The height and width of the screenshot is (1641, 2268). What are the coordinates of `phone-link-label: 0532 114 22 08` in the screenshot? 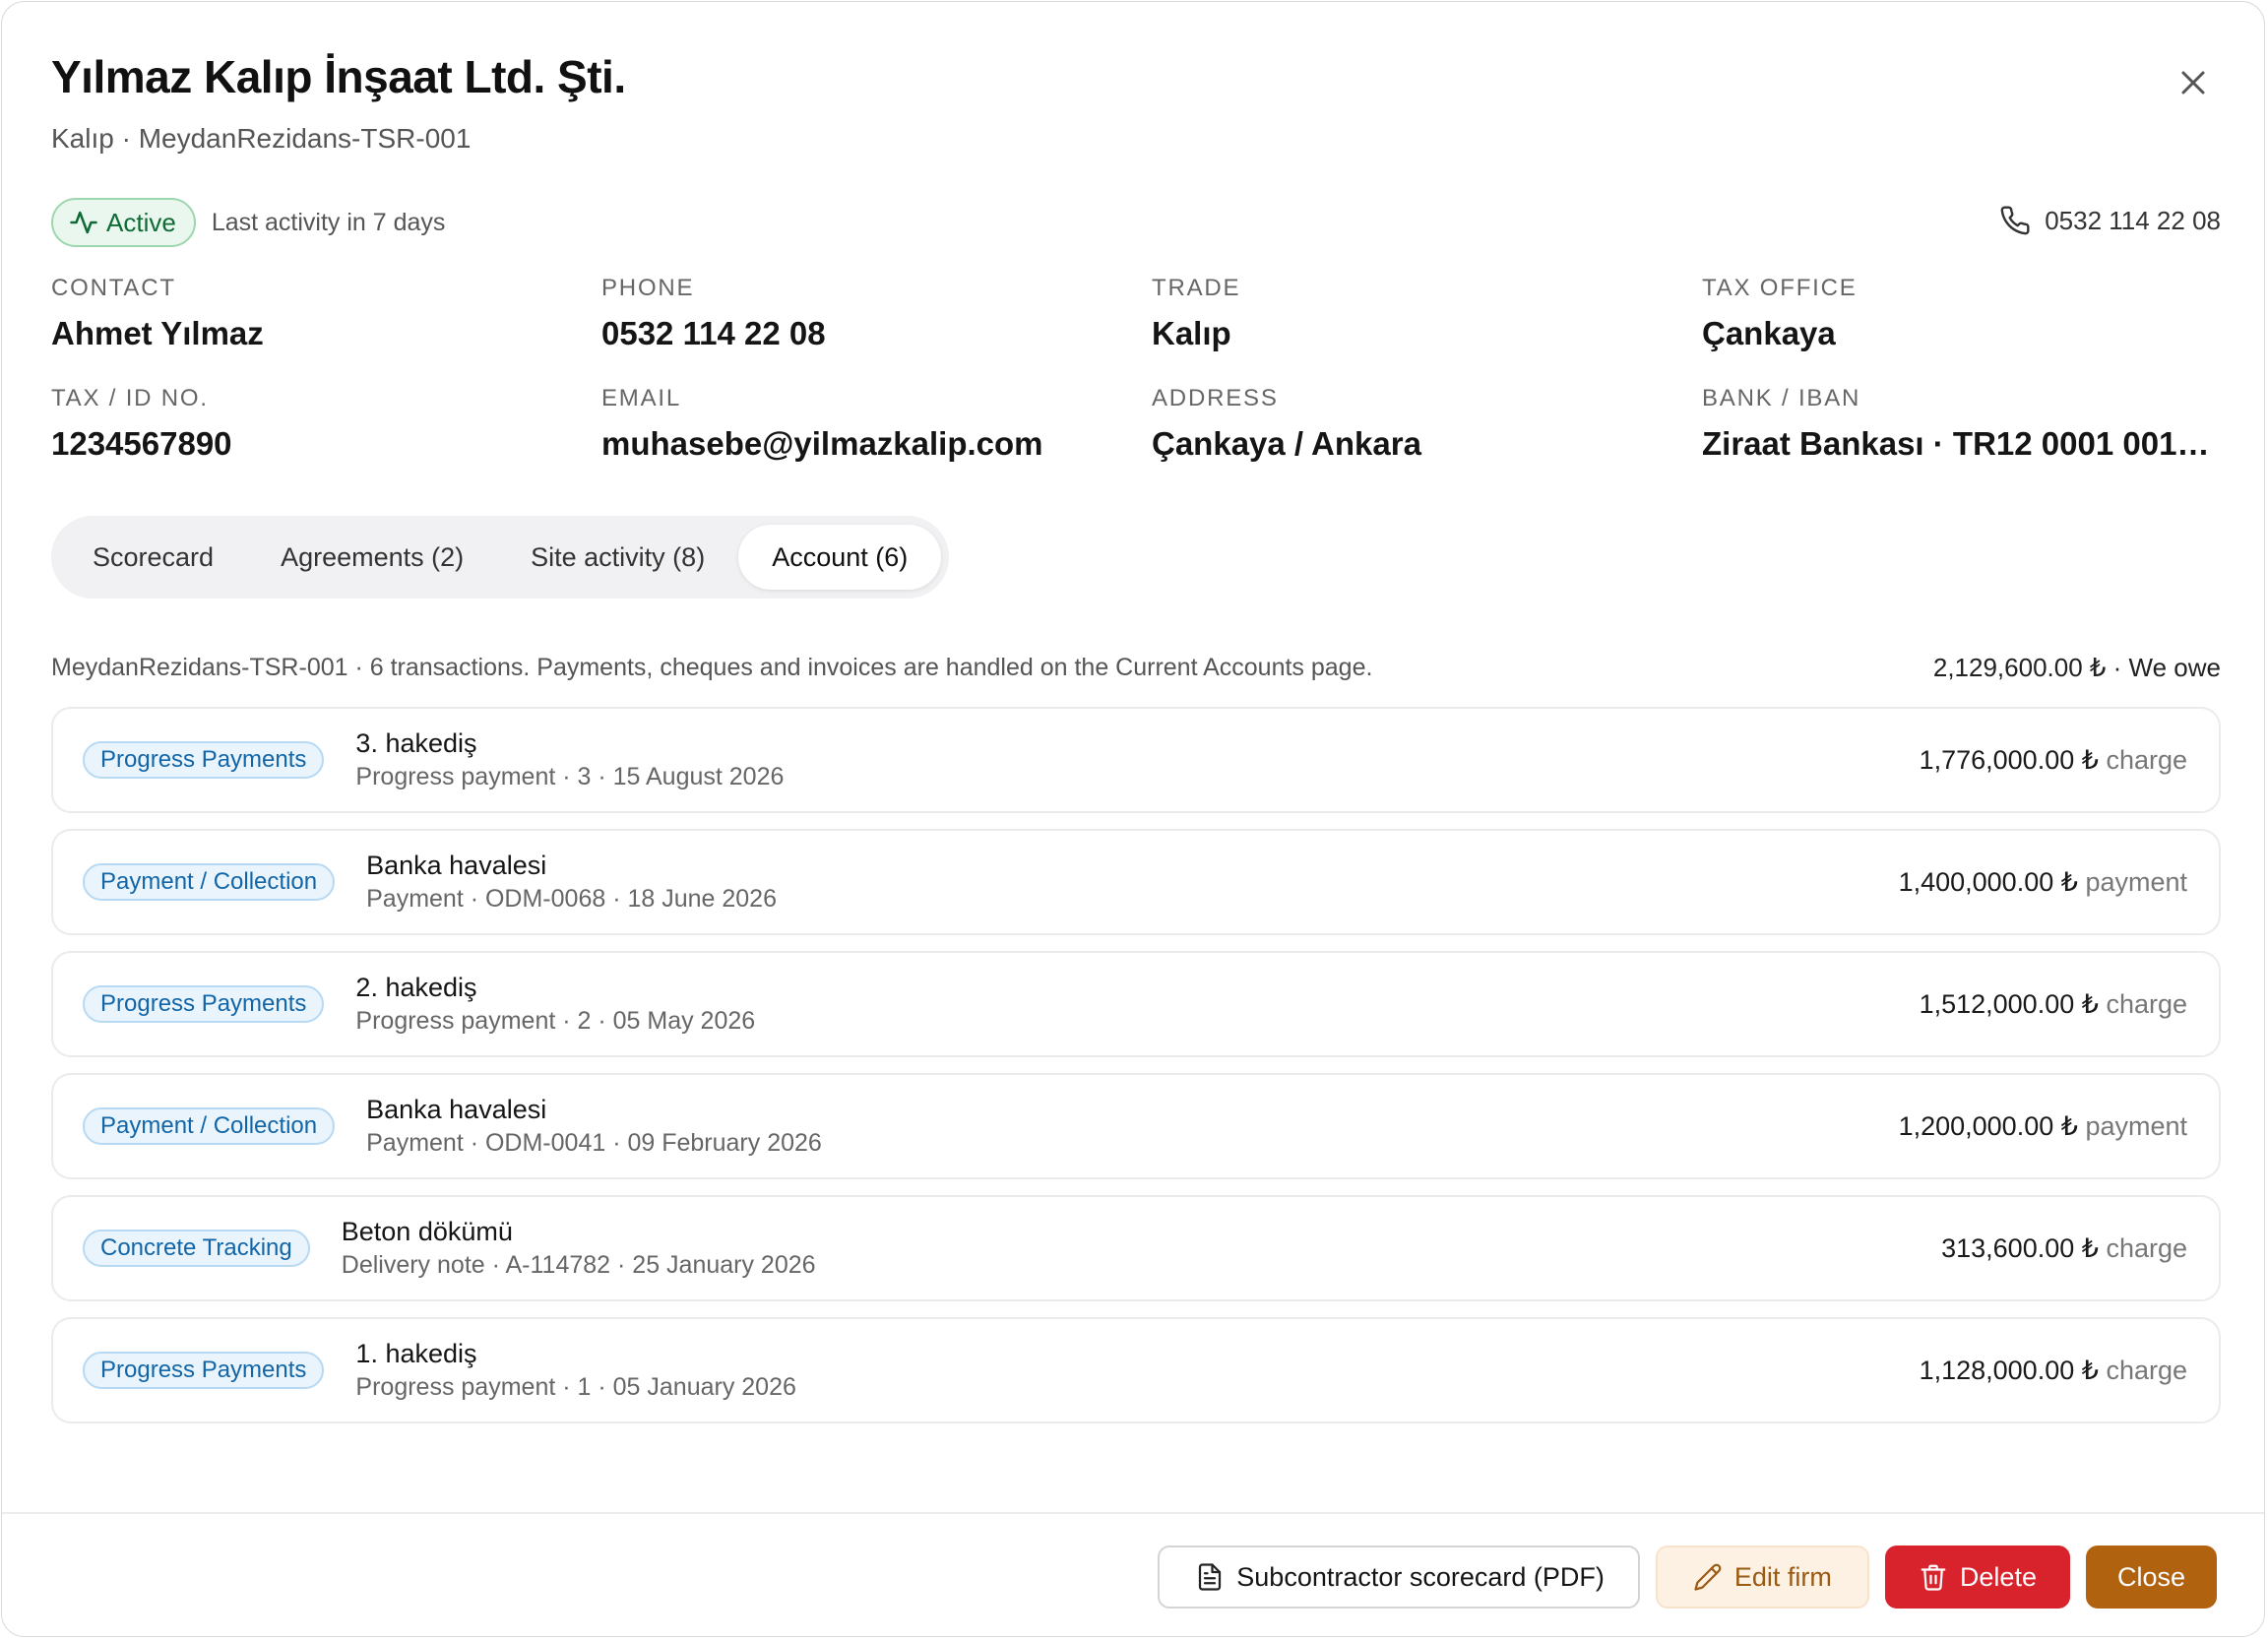 It's located at (2133, 220).